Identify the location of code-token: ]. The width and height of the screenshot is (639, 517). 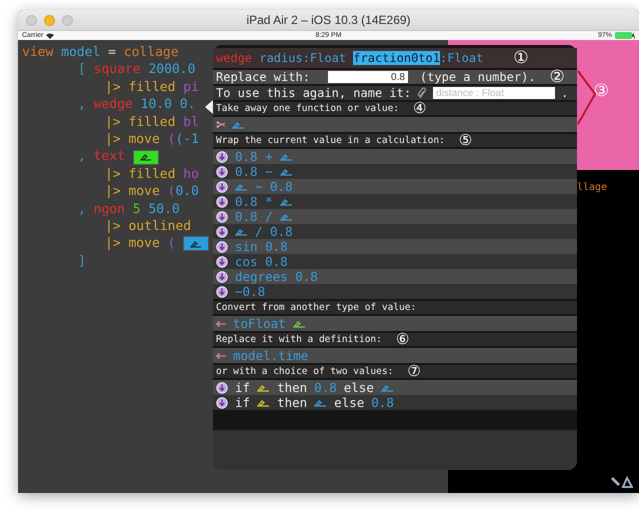
(82, 261).